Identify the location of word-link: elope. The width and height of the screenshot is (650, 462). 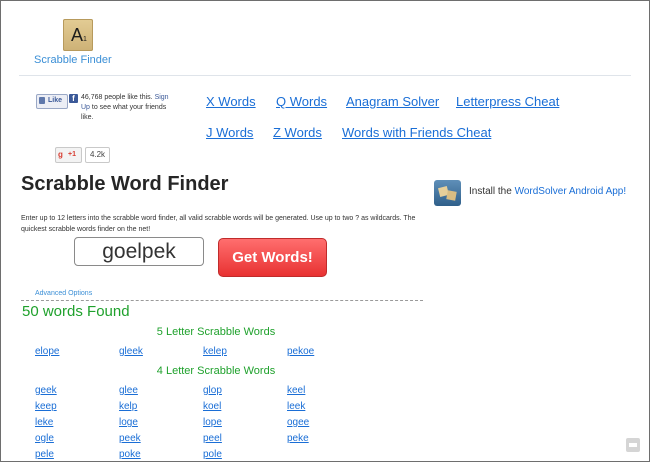
(47, 351).